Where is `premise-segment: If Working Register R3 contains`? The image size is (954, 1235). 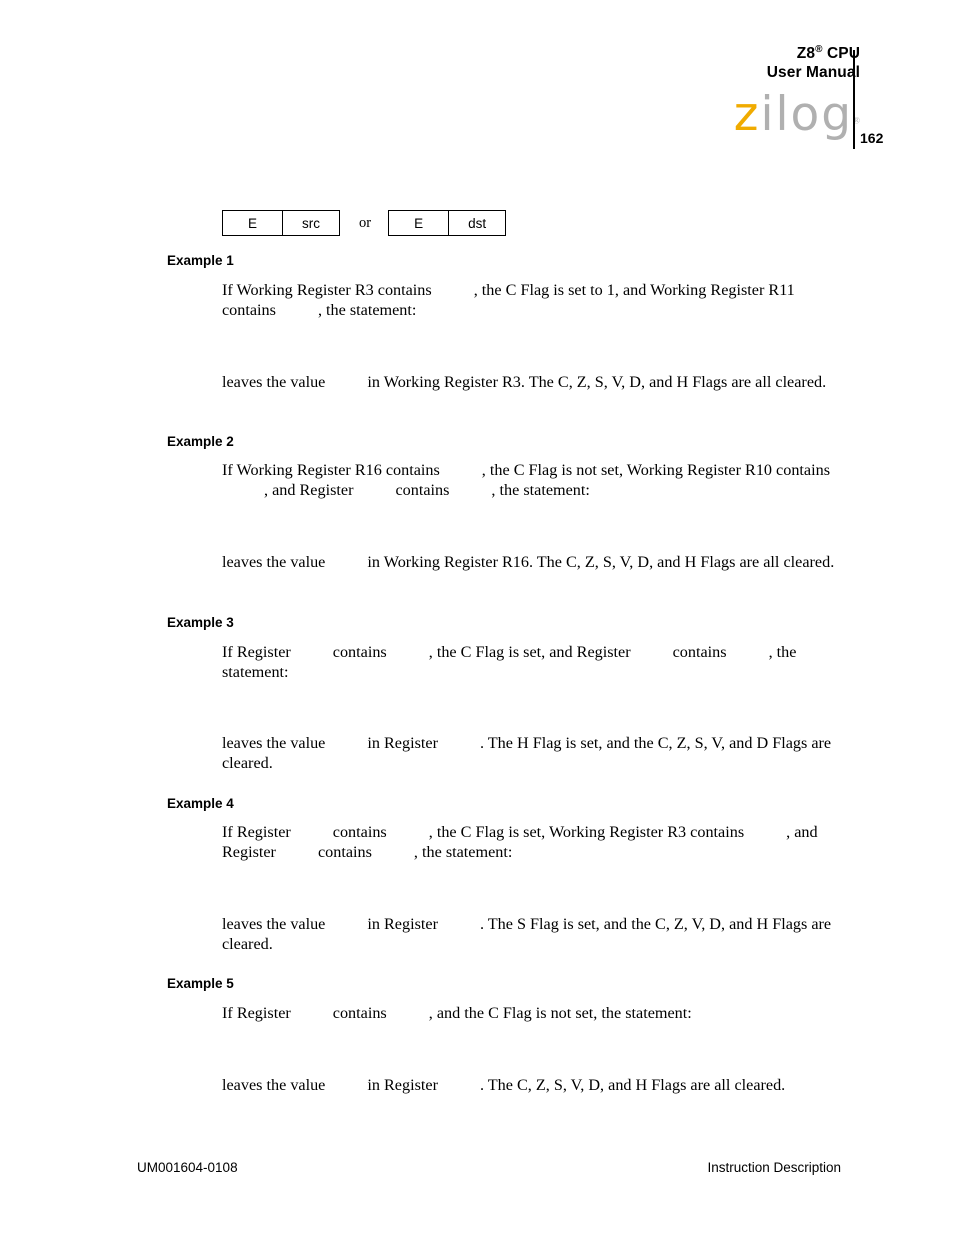
premise-segment: If Working Register R3 contains is located at coordinates (327, 290).